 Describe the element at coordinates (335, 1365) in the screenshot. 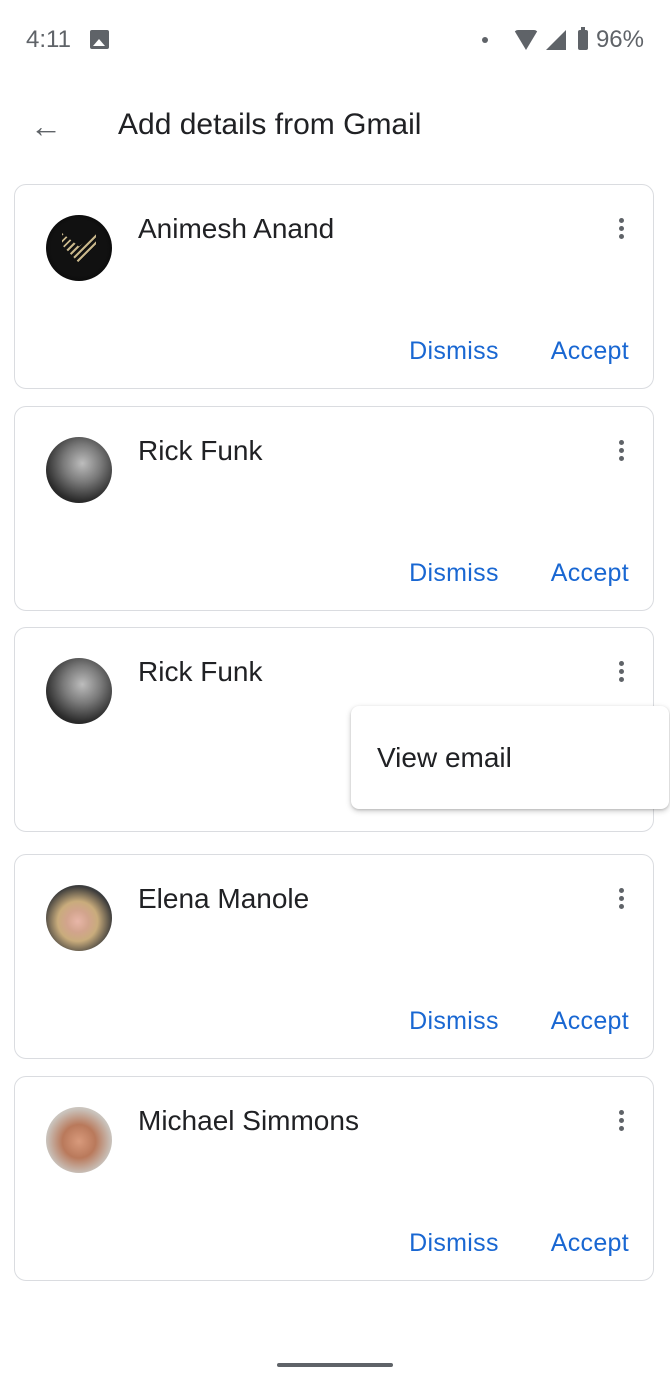

I see `gesture-nav-handle` at that location.